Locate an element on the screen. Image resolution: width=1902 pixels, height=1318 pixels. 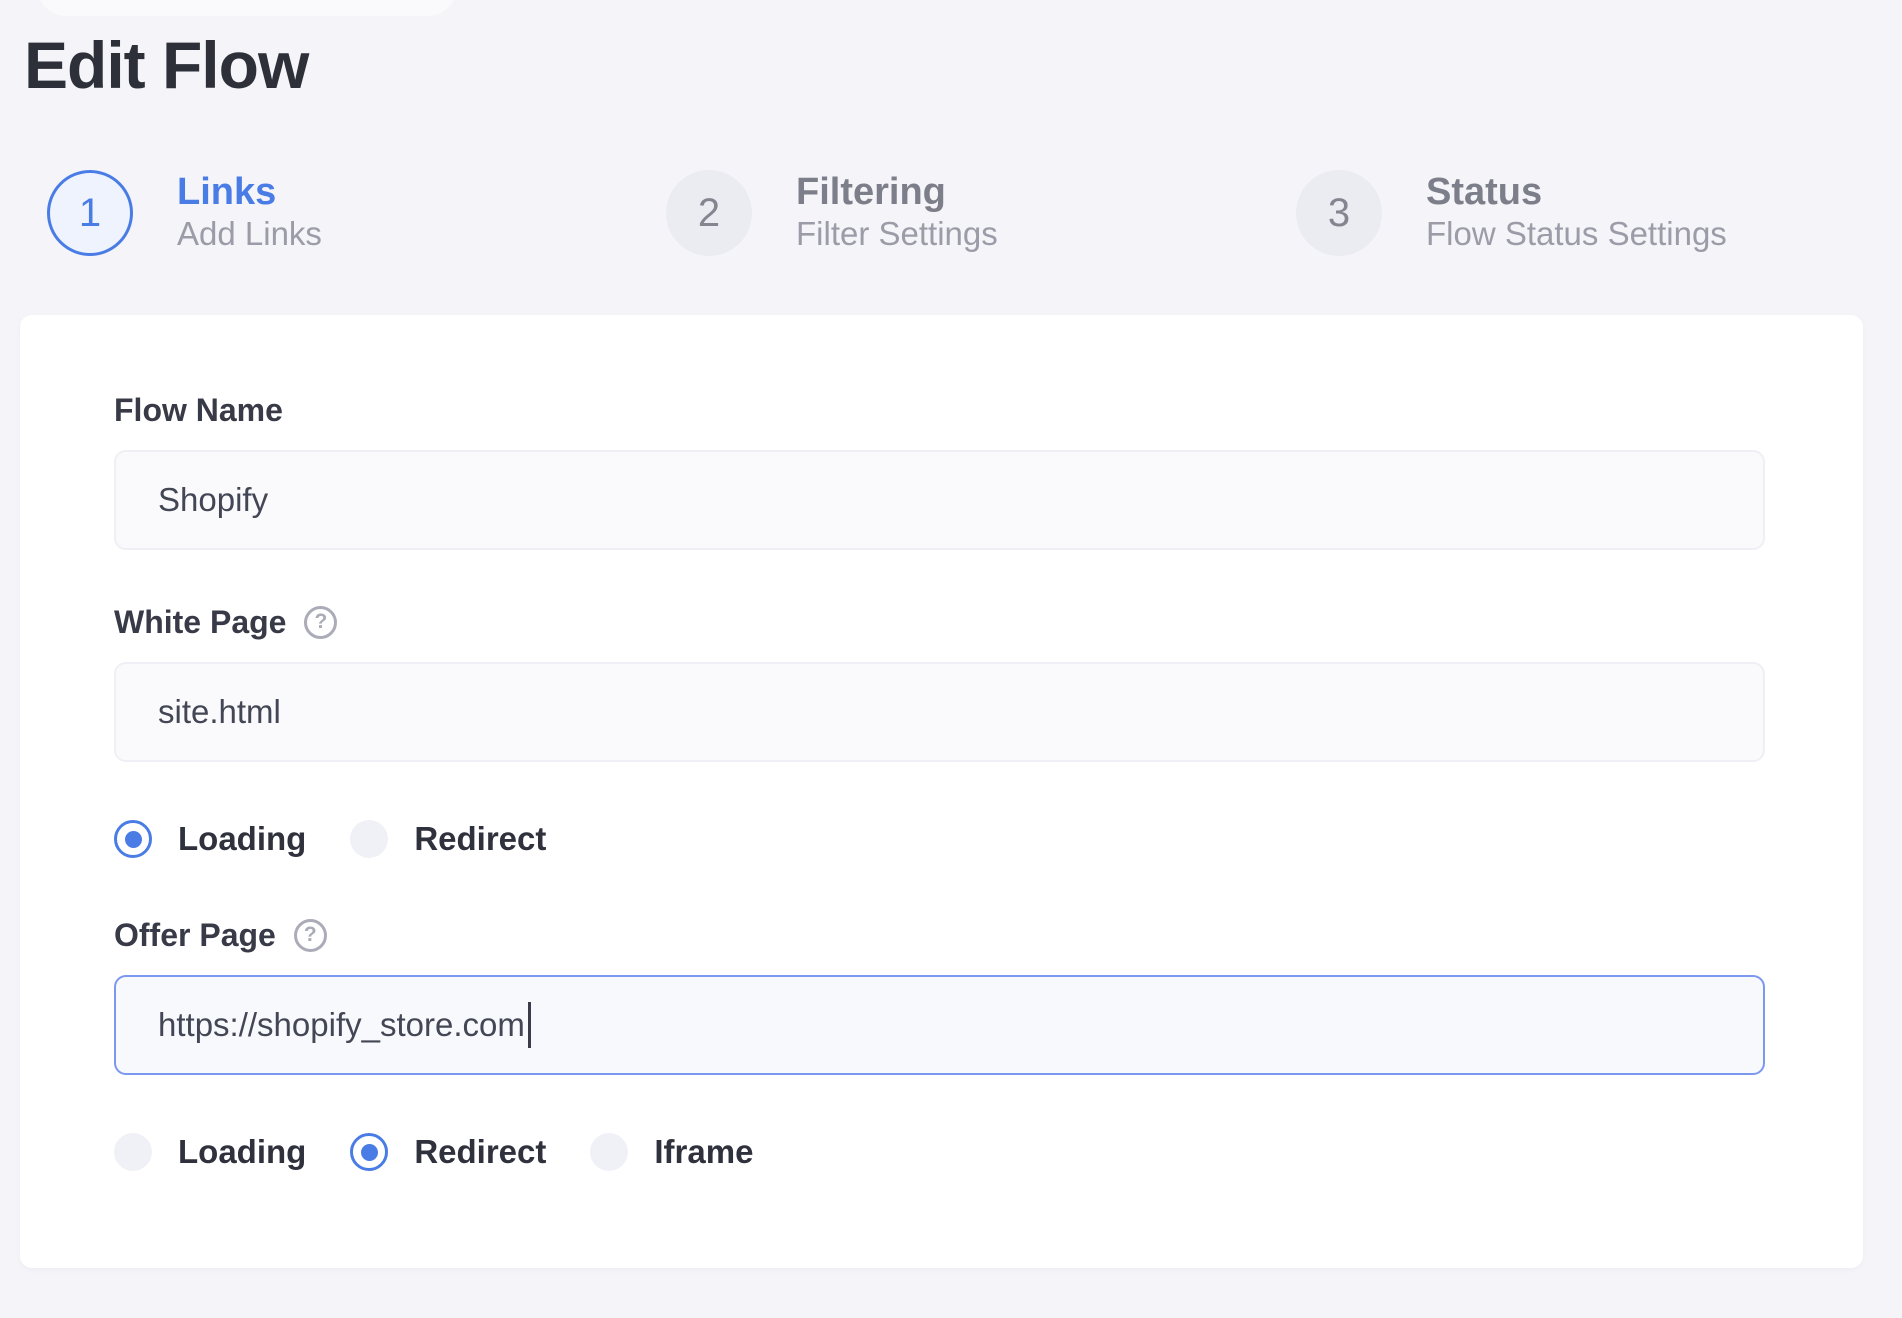
text-cursor is located at coordinates (529, 1025).